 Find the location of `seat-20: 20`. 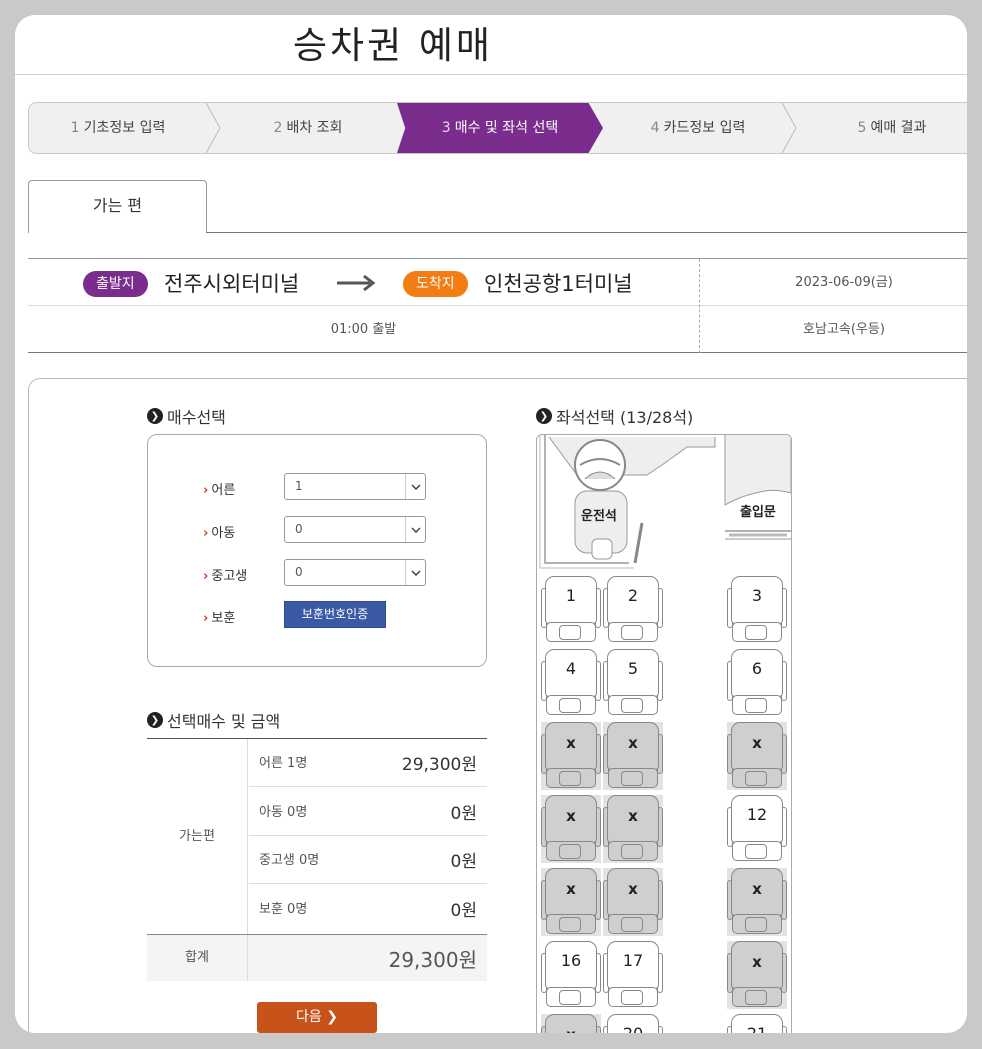

seat-20: 20 is located at coordinates (633, 1023).